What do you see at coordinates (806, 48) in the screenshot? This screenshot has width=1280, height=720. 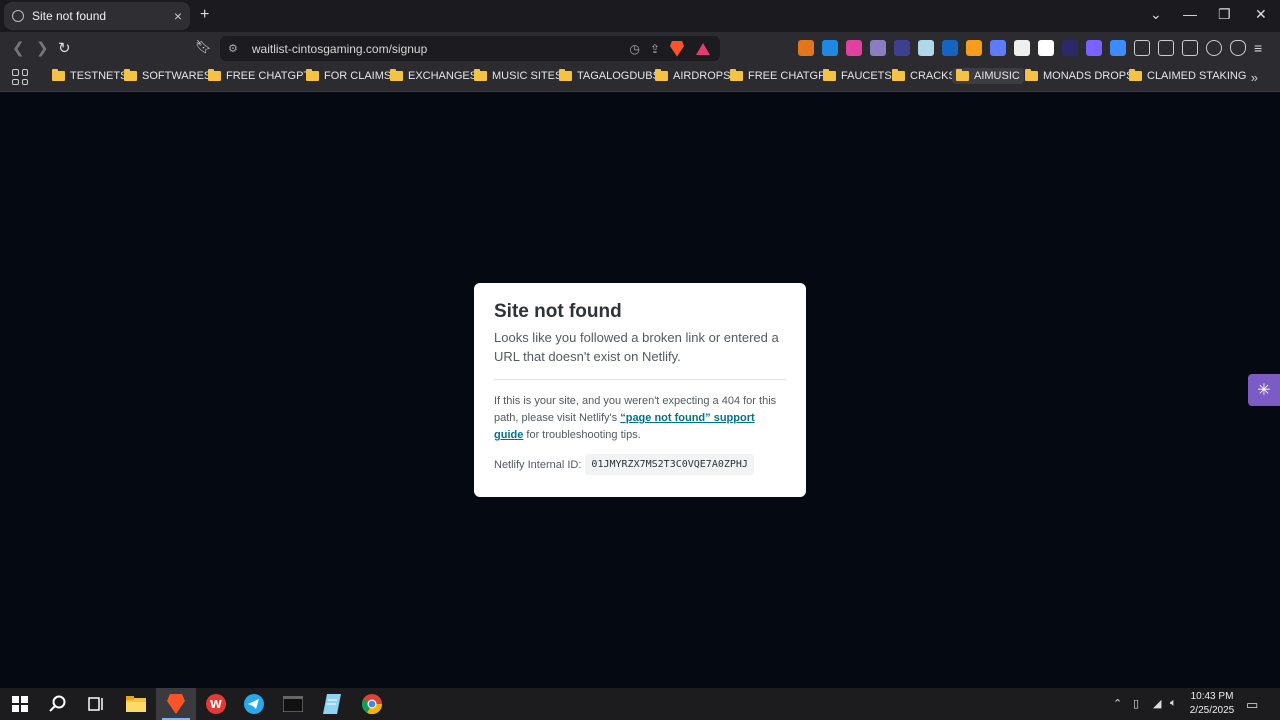 I see `metamask-icon` at bounding box center [806, 48].